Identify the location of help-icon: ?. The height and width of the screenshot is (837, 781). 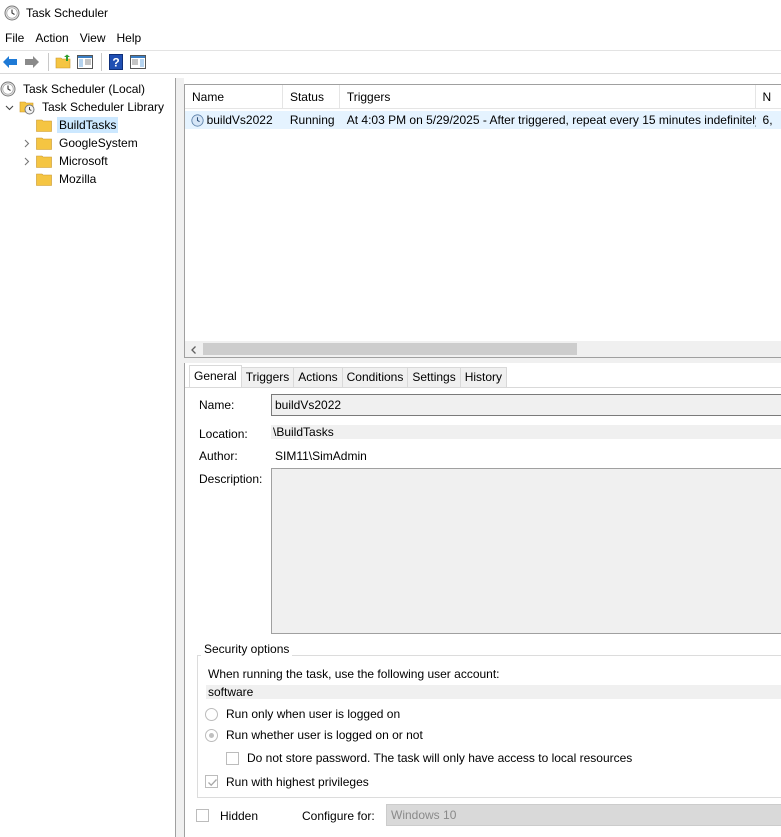
(116, 62).